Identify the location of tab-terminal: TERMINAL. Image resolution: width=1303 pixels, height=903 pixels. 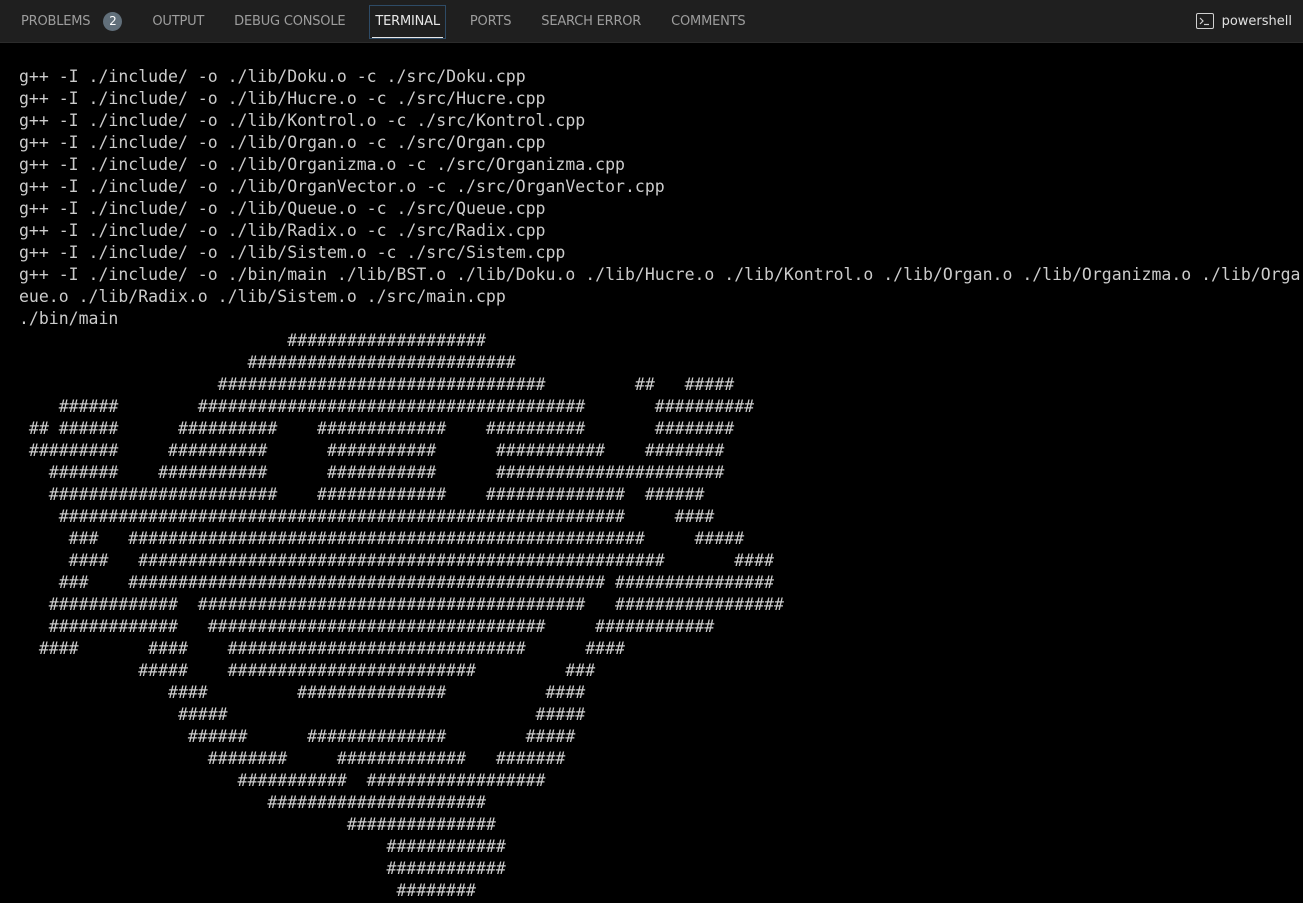
(407, 21).